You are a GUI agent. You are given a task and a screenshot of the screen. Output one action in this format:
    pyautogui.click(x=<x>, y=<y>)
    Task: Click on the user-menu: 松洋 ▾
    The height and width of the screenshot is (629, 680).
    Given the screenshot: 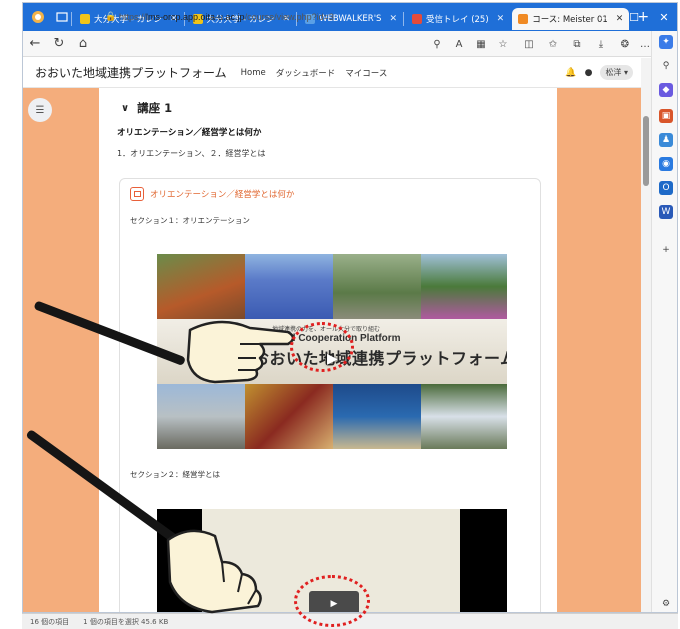 What is the action you would take?
    pyautogui.click(x=616, y=72)
    